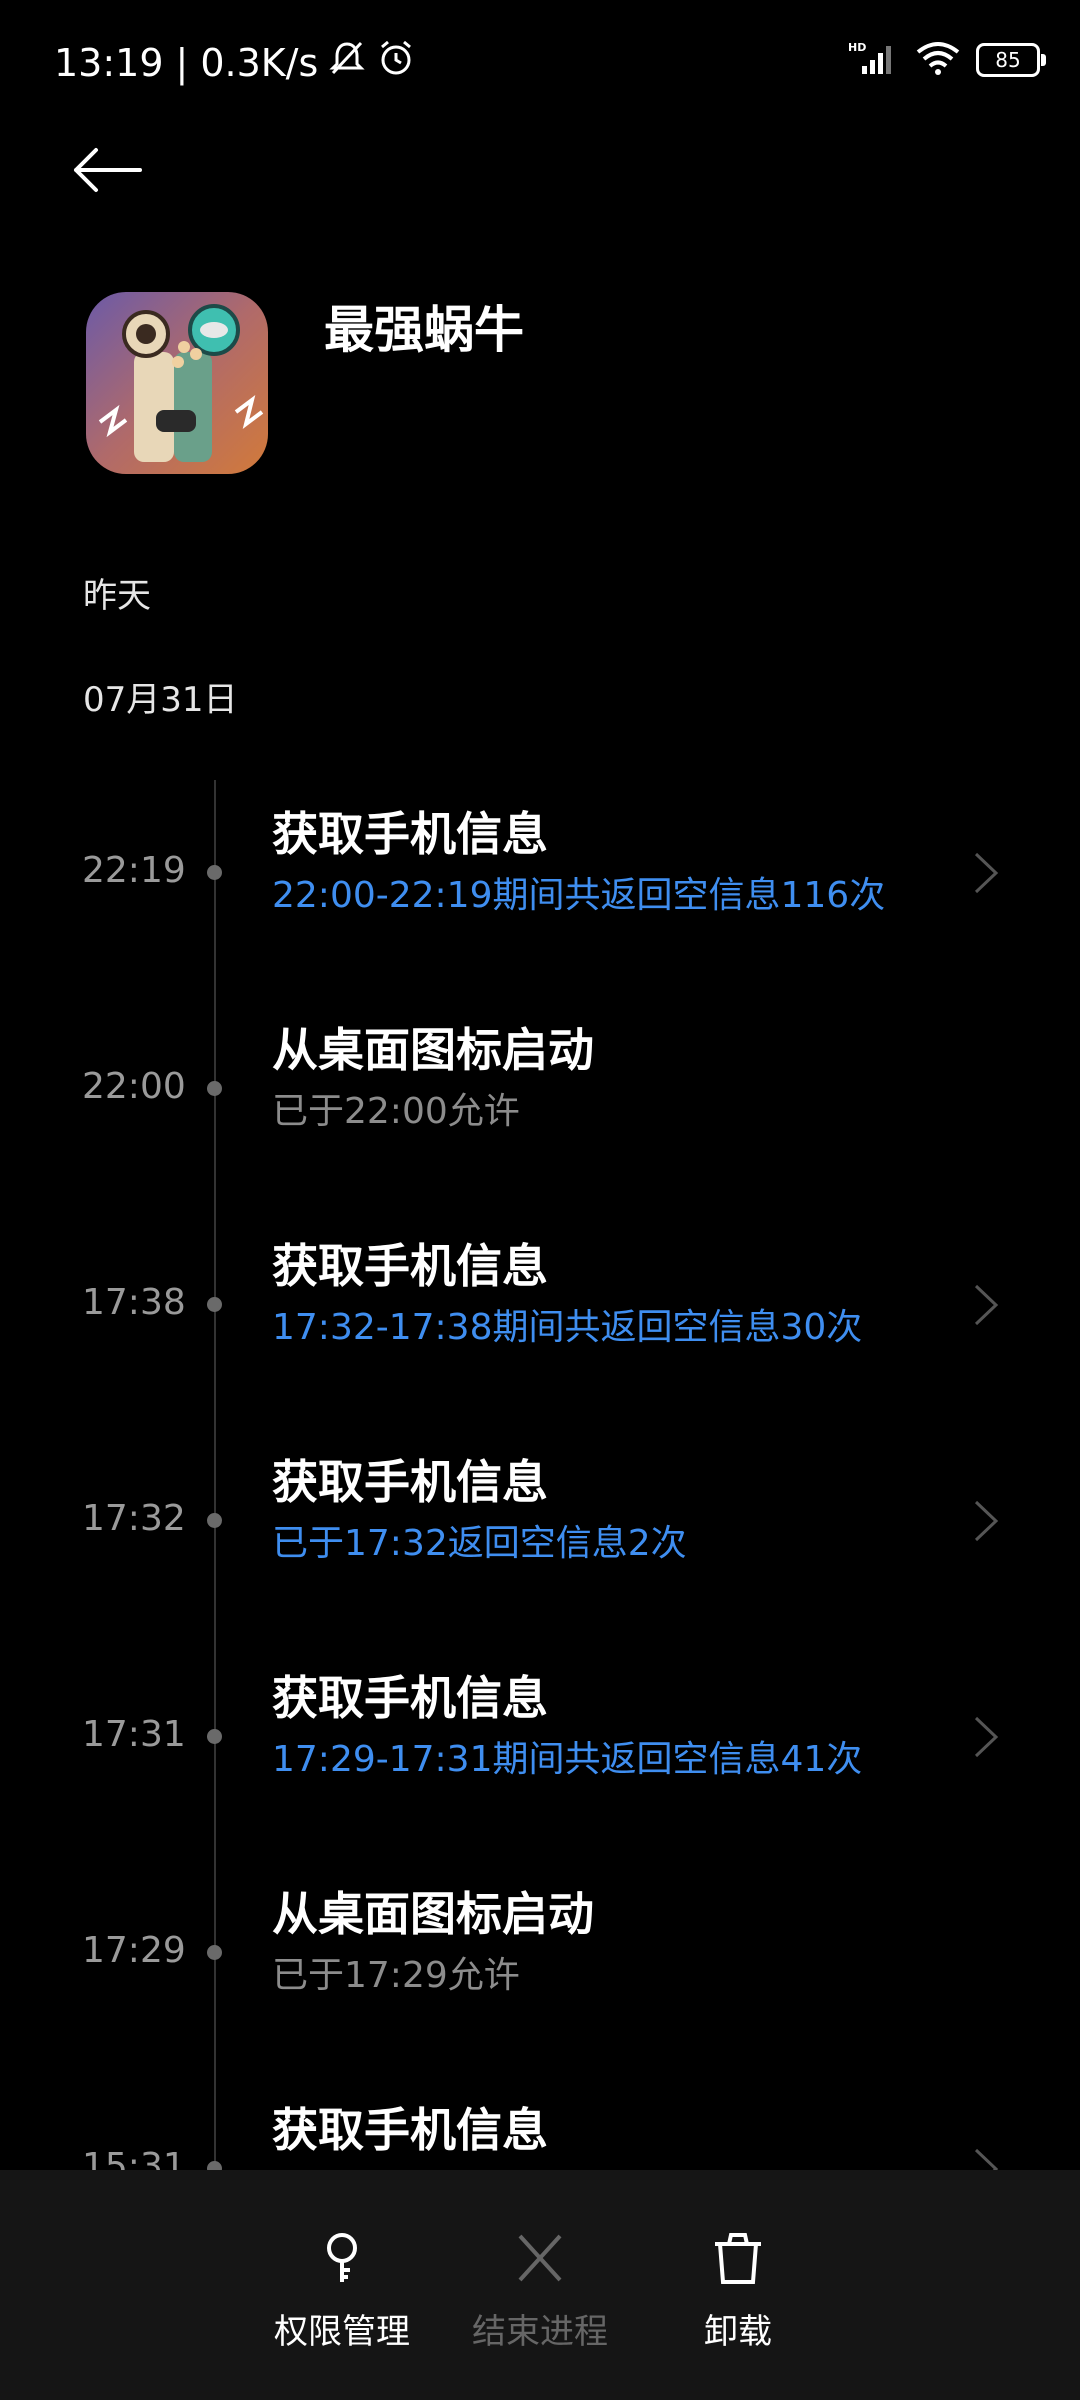  Describe the element at coordinates (540, 1988) in the screenshot. I see `timeline-entry: 17:29 从桌面图标启动 已于17:29允许` at that location.